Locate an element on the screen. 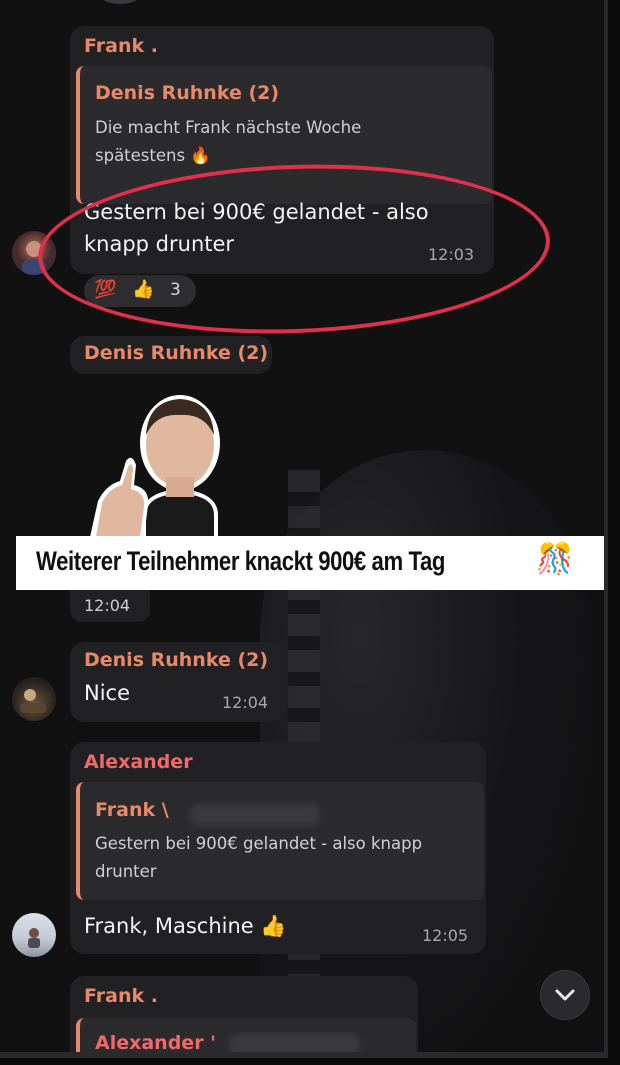 The height and width of the screenshot is (1065, 620). reply-sender: Denis Ruhnke (2) is located at coordinates (187, 93).